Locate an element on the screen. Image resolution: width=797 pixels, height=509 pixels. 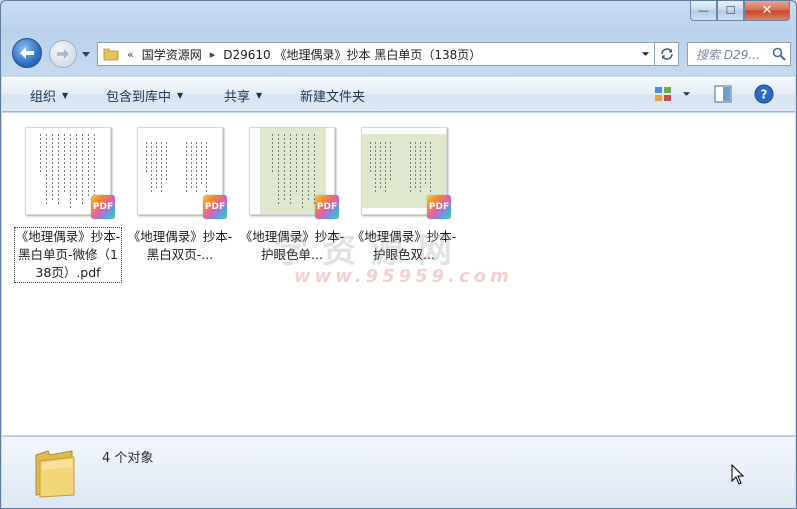
forward-button is located at coordinates (63, 54).